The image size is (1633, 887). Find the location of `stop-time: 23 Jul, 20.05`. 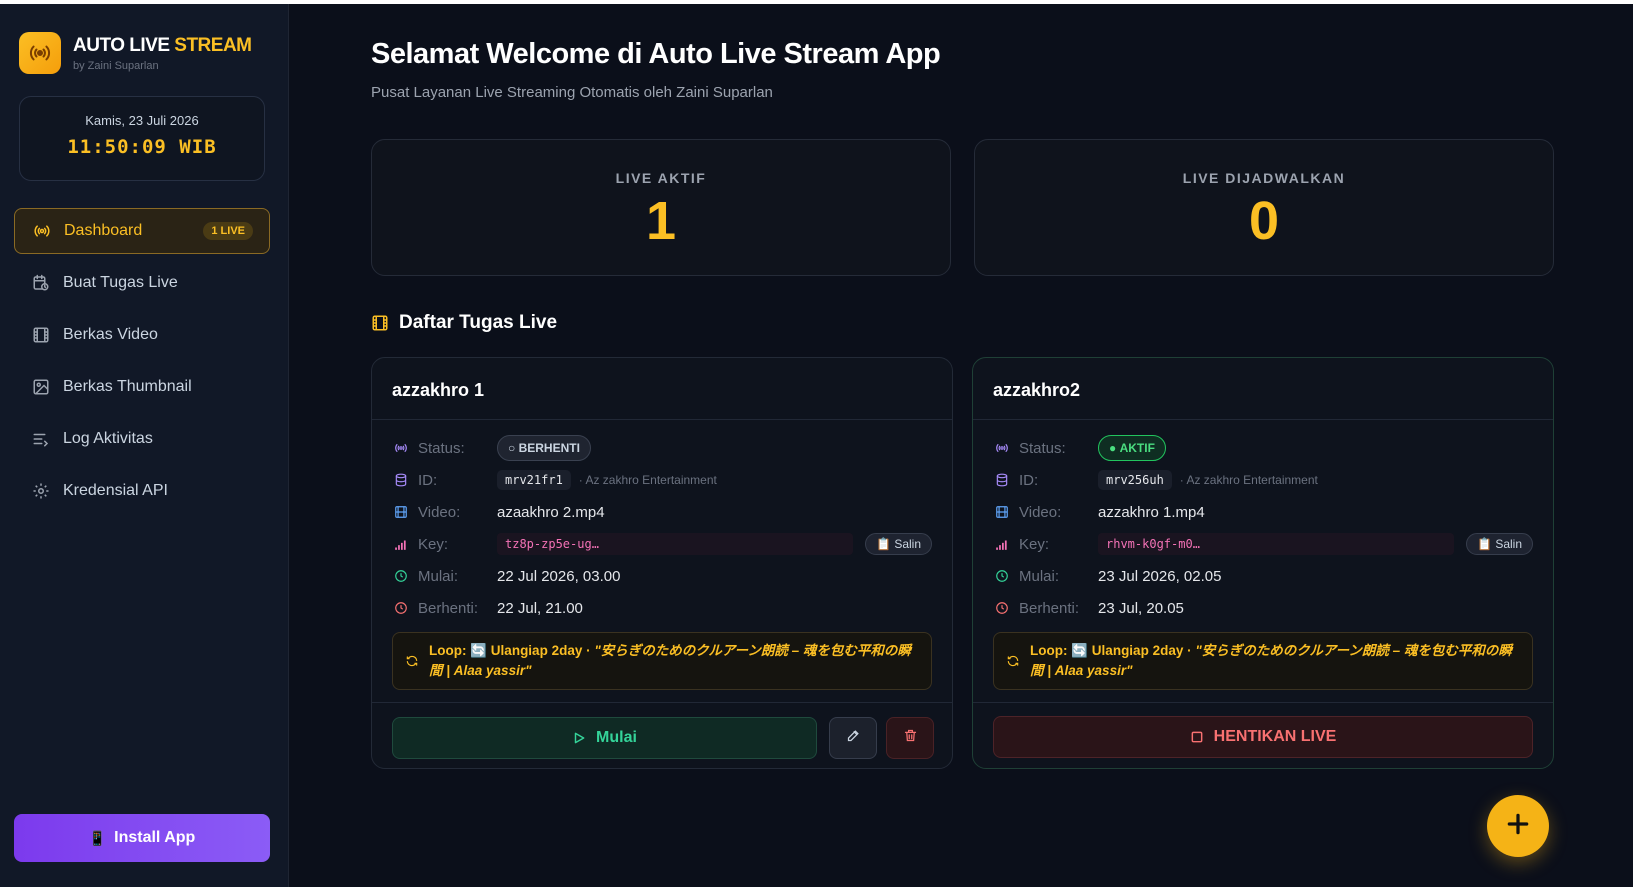

stop-time: 23 Jul, 20.05 is located at coordinates (1141, 608).